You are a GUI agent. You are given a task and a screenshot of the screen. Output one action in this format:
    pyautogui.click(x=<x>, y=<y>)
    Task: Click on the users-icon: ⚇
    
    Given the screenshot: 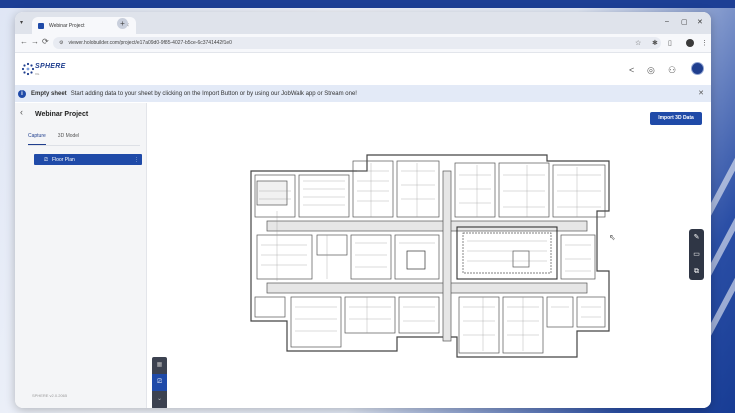 What is the action you would take?
    pyautogui.click(x=672, y=70)
    